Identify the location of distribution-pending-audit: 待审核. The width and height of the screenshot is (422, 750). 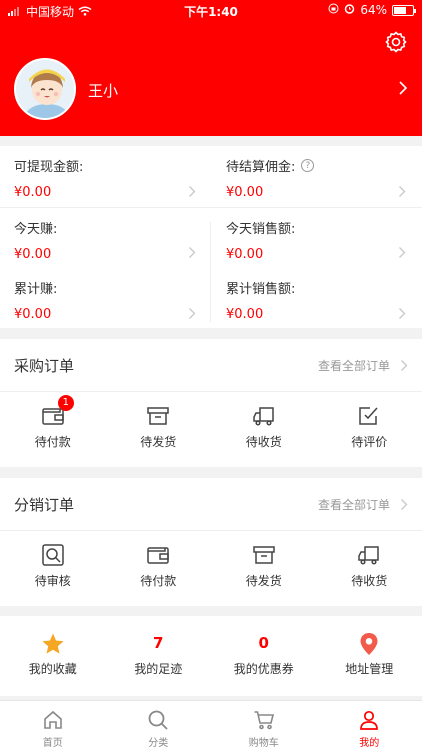
(53, 561).